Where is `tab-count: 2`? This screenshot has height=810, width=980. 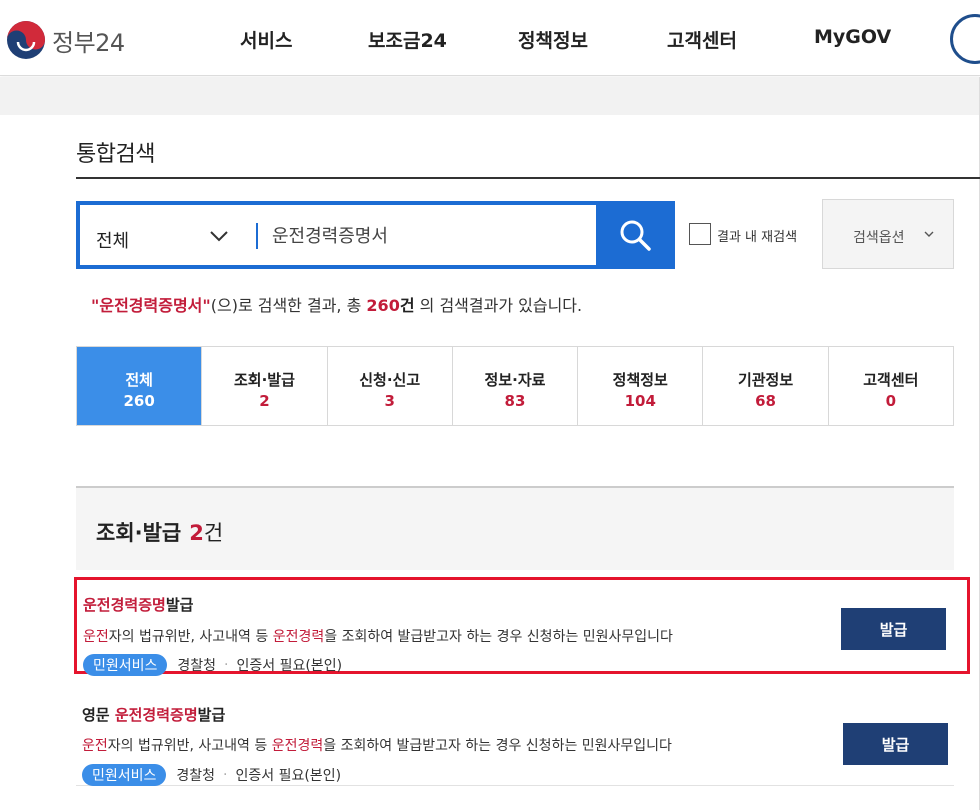
tab-count: 2 is located at coordinates (264, 401).